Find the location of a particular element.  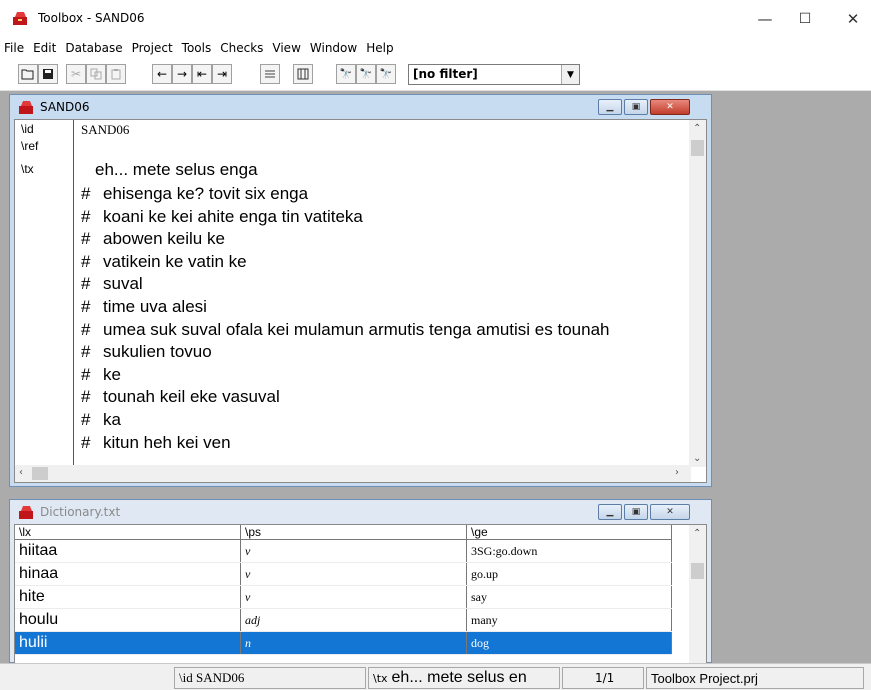

menu-database: Database is located at coordinates (93, 48).